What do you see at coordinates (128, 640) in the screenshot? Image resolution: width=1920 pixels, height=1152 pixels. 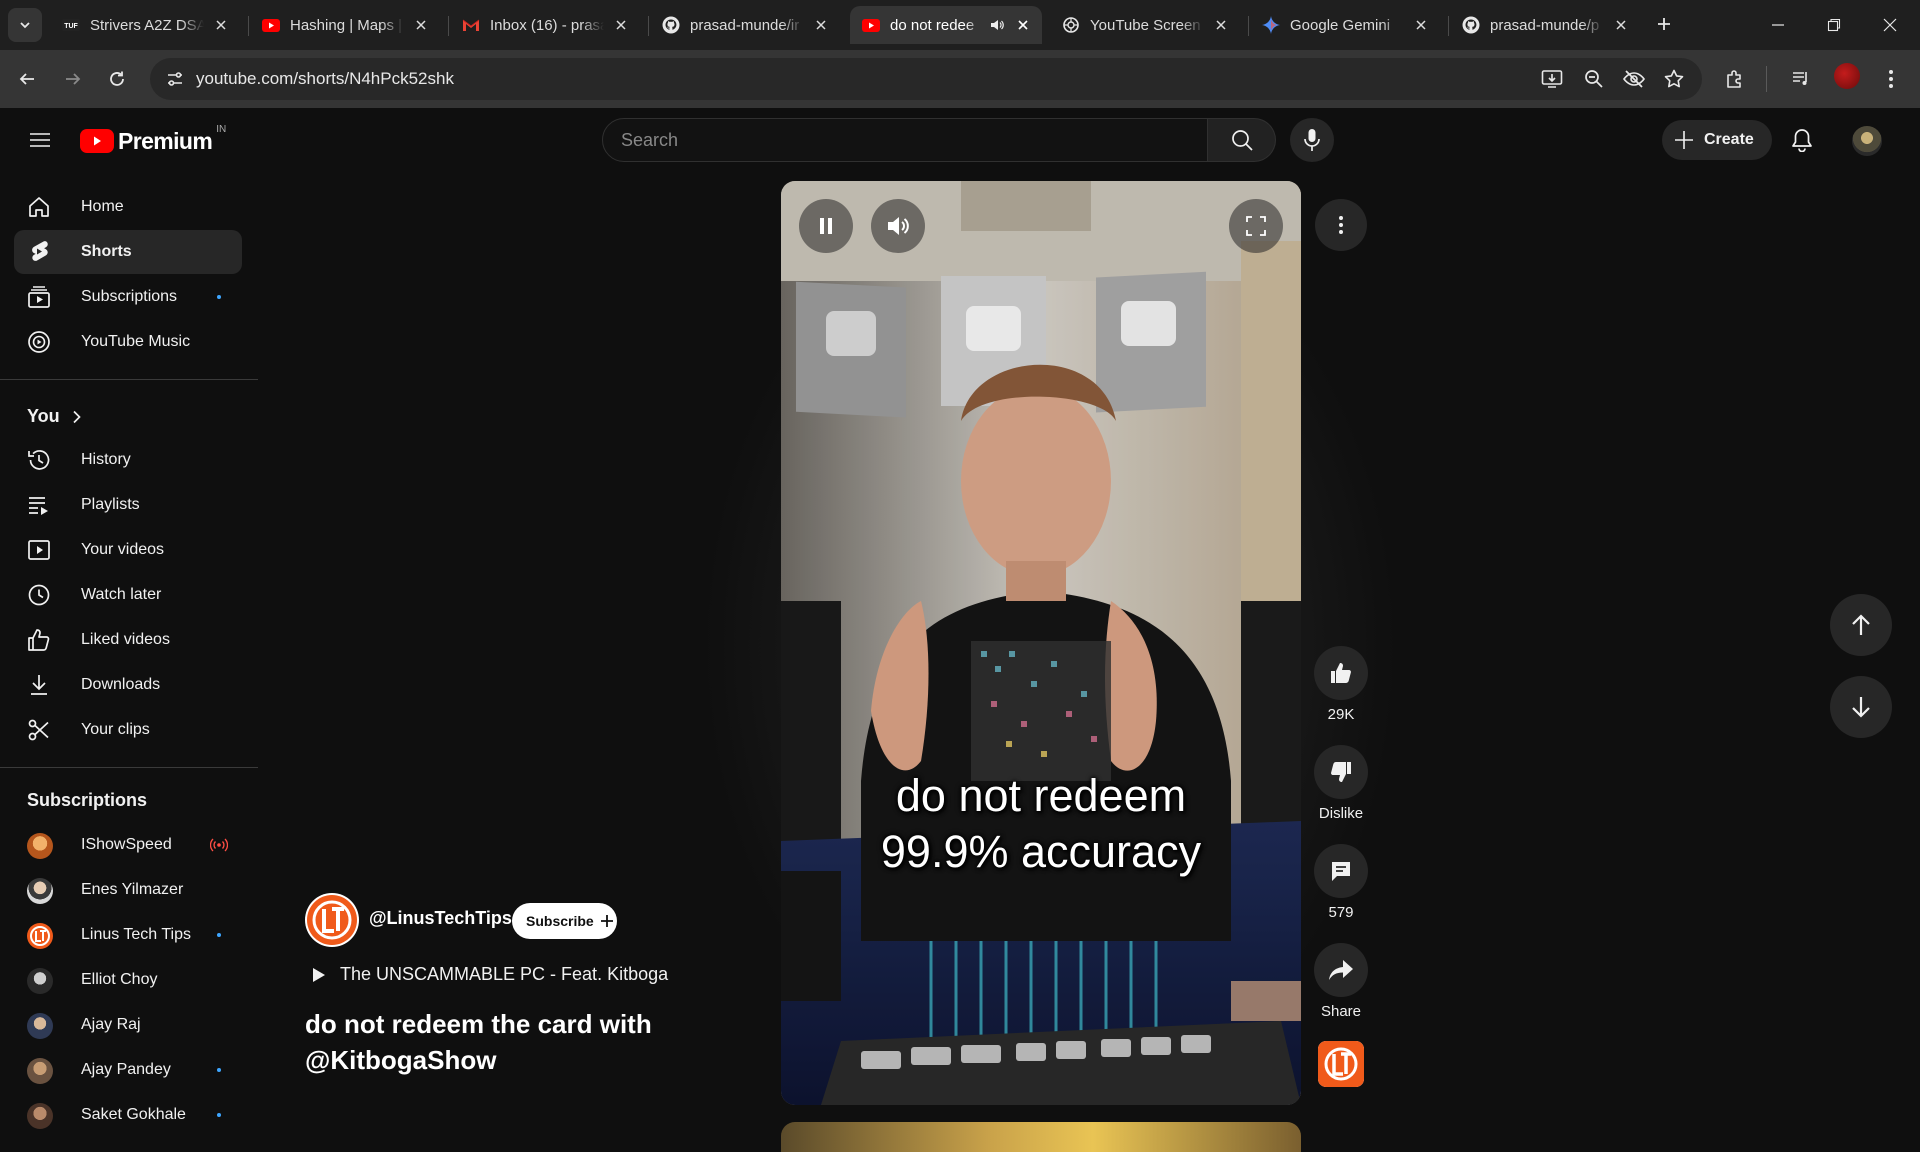 I see `sidebar-item-liked-videos: Liked videos` at bounding box center [128, 640].